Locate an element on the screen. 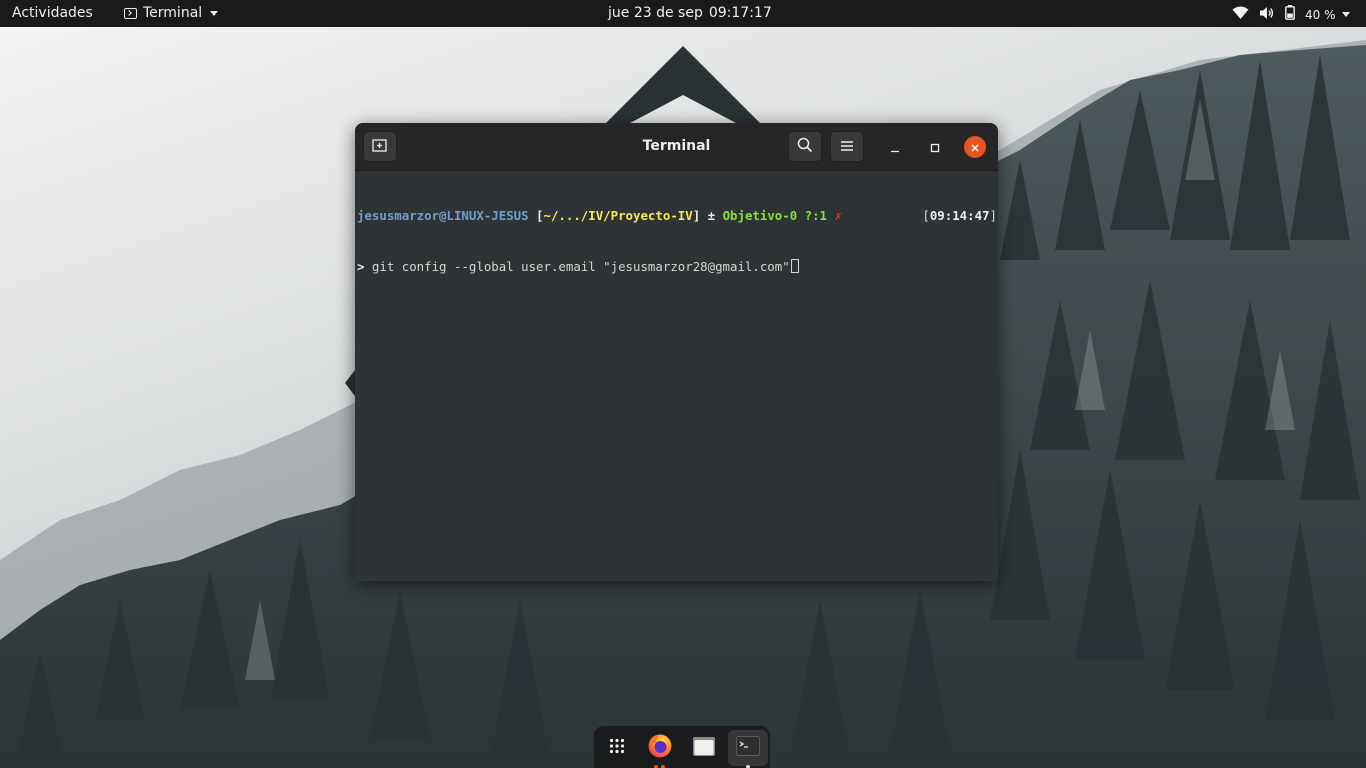  battery-percentage: 40 % is located at coordinates (1320, 14).